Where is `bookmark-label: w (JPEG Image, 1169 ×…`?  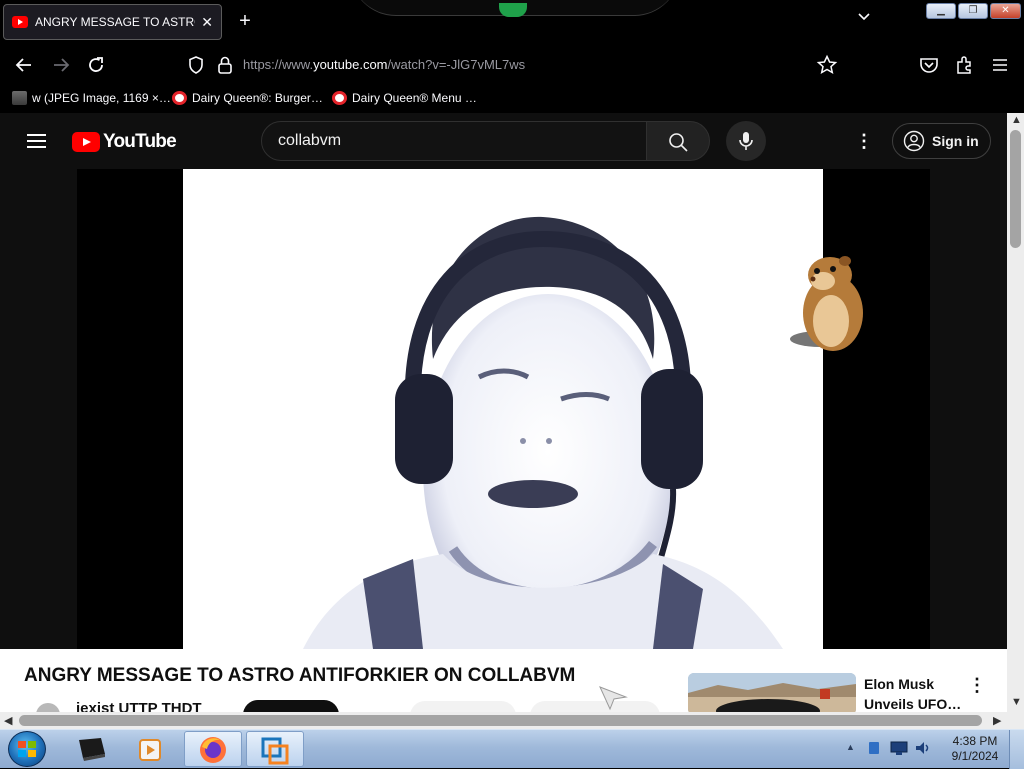
bookmark-label: w (JPEG Image, 1169 ×… is located at coordinates (101, 98).